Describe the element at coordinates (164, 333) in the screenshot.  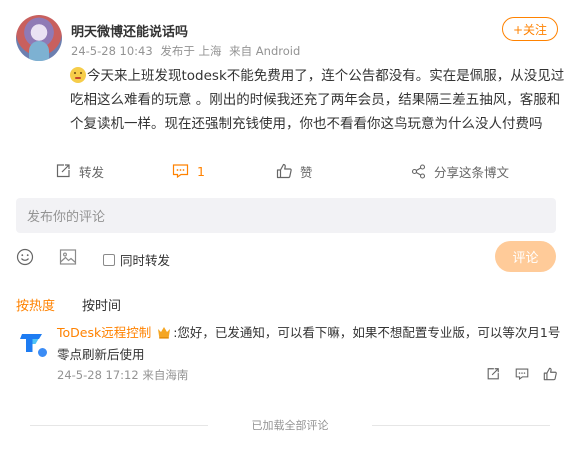
I see `crown-icon` at that location.